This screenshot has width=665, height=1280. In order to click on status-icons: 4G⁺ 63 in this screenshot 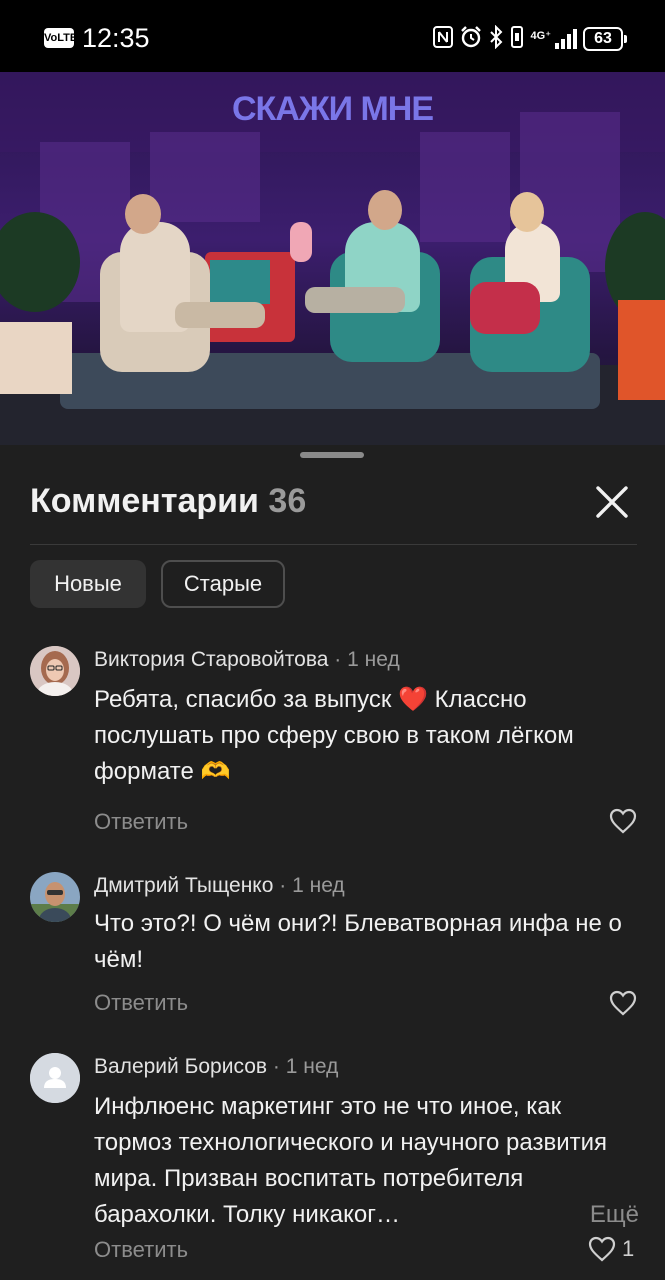, I will do `click(529, 39)`.